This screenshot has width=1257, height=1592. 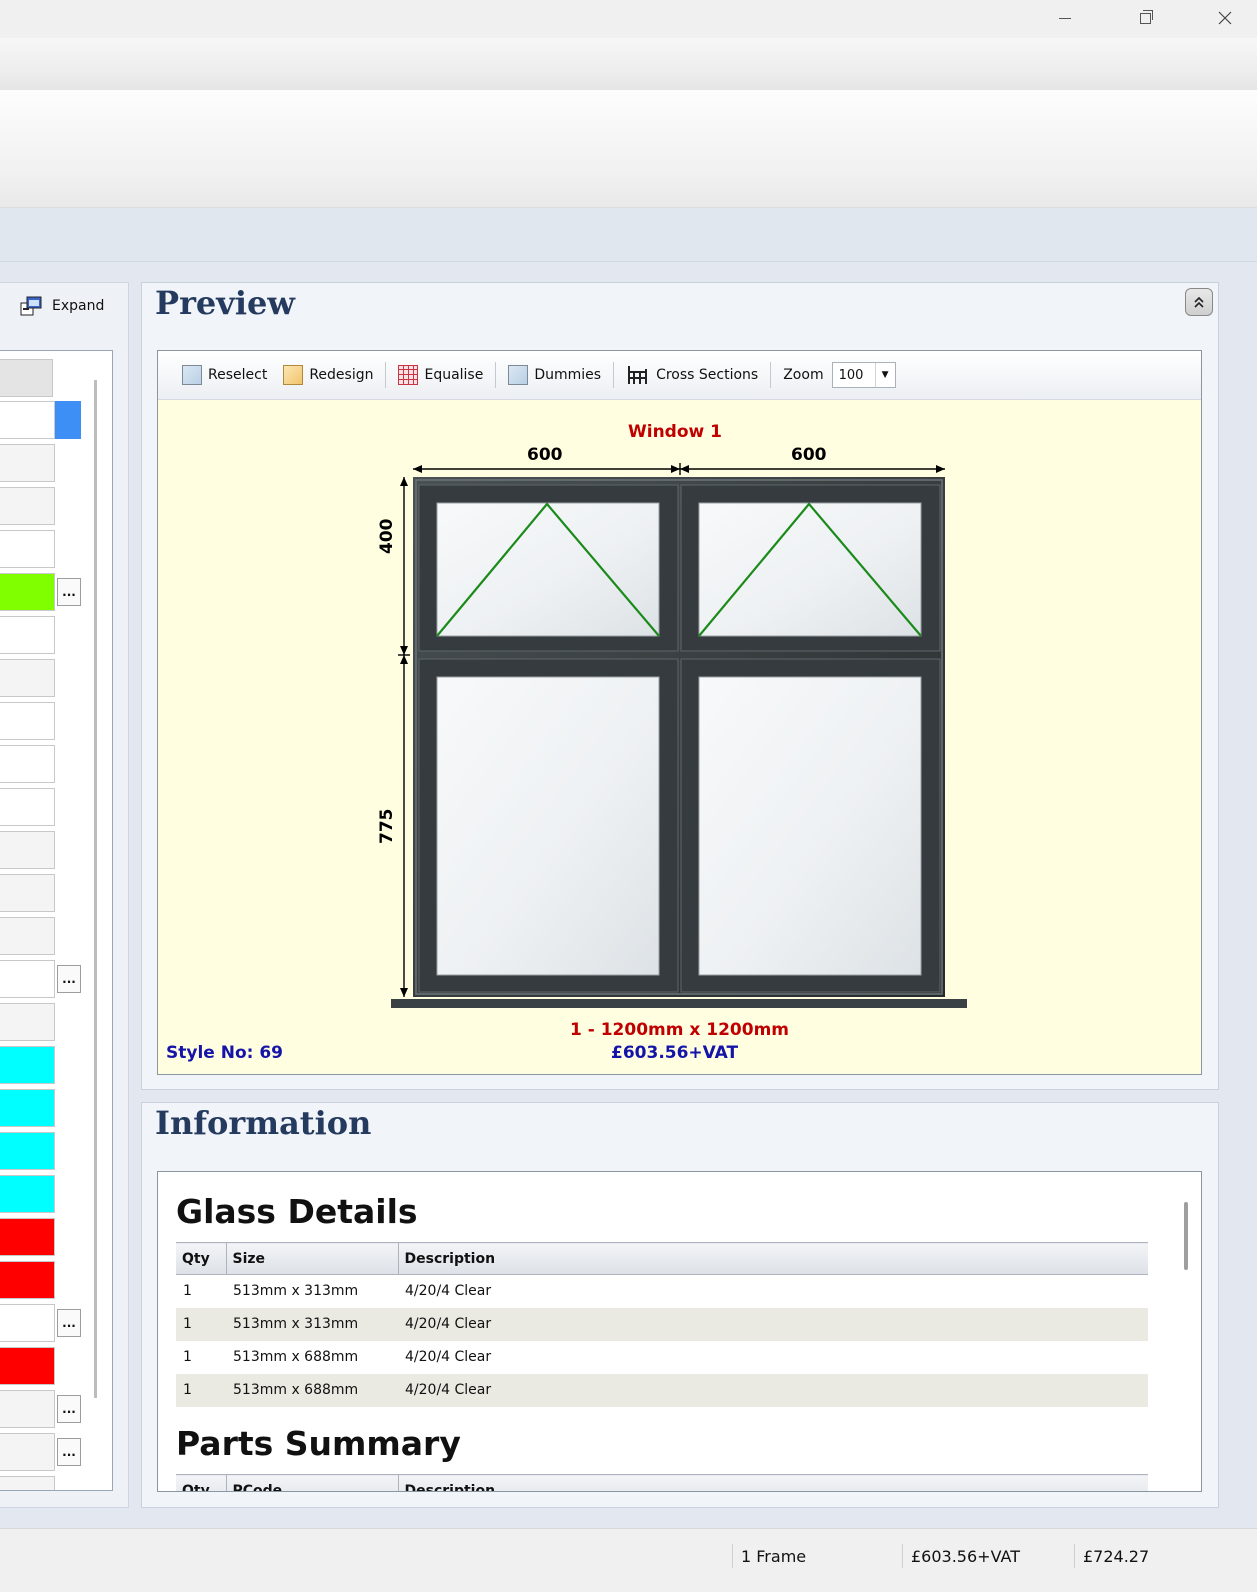 I want to click on close-icon, so click(x=1225, y=18).